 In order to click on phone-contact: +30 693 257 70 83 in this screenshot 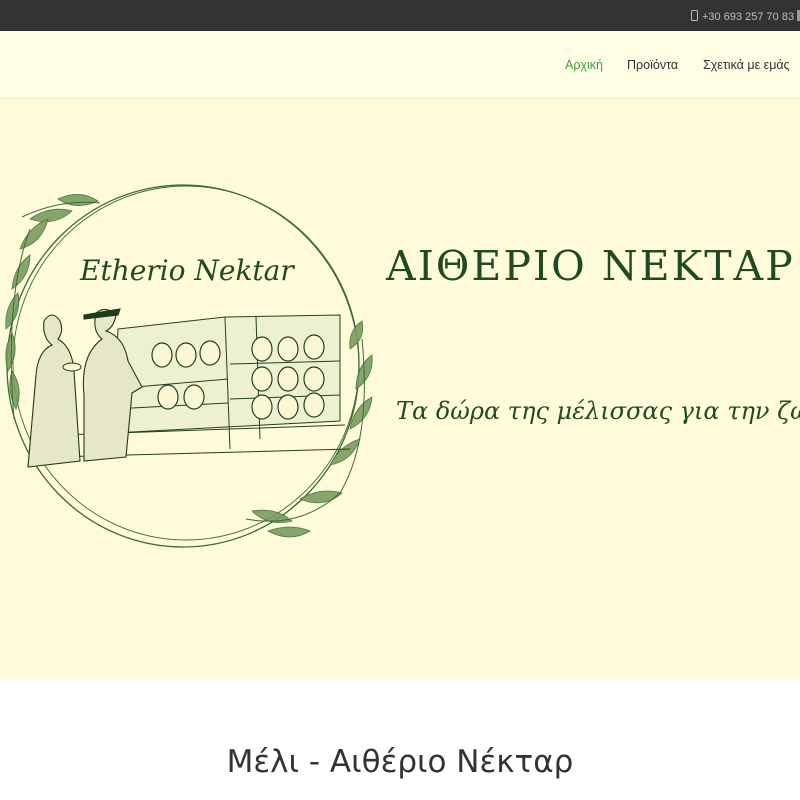, I will do `click(742, 16)`.